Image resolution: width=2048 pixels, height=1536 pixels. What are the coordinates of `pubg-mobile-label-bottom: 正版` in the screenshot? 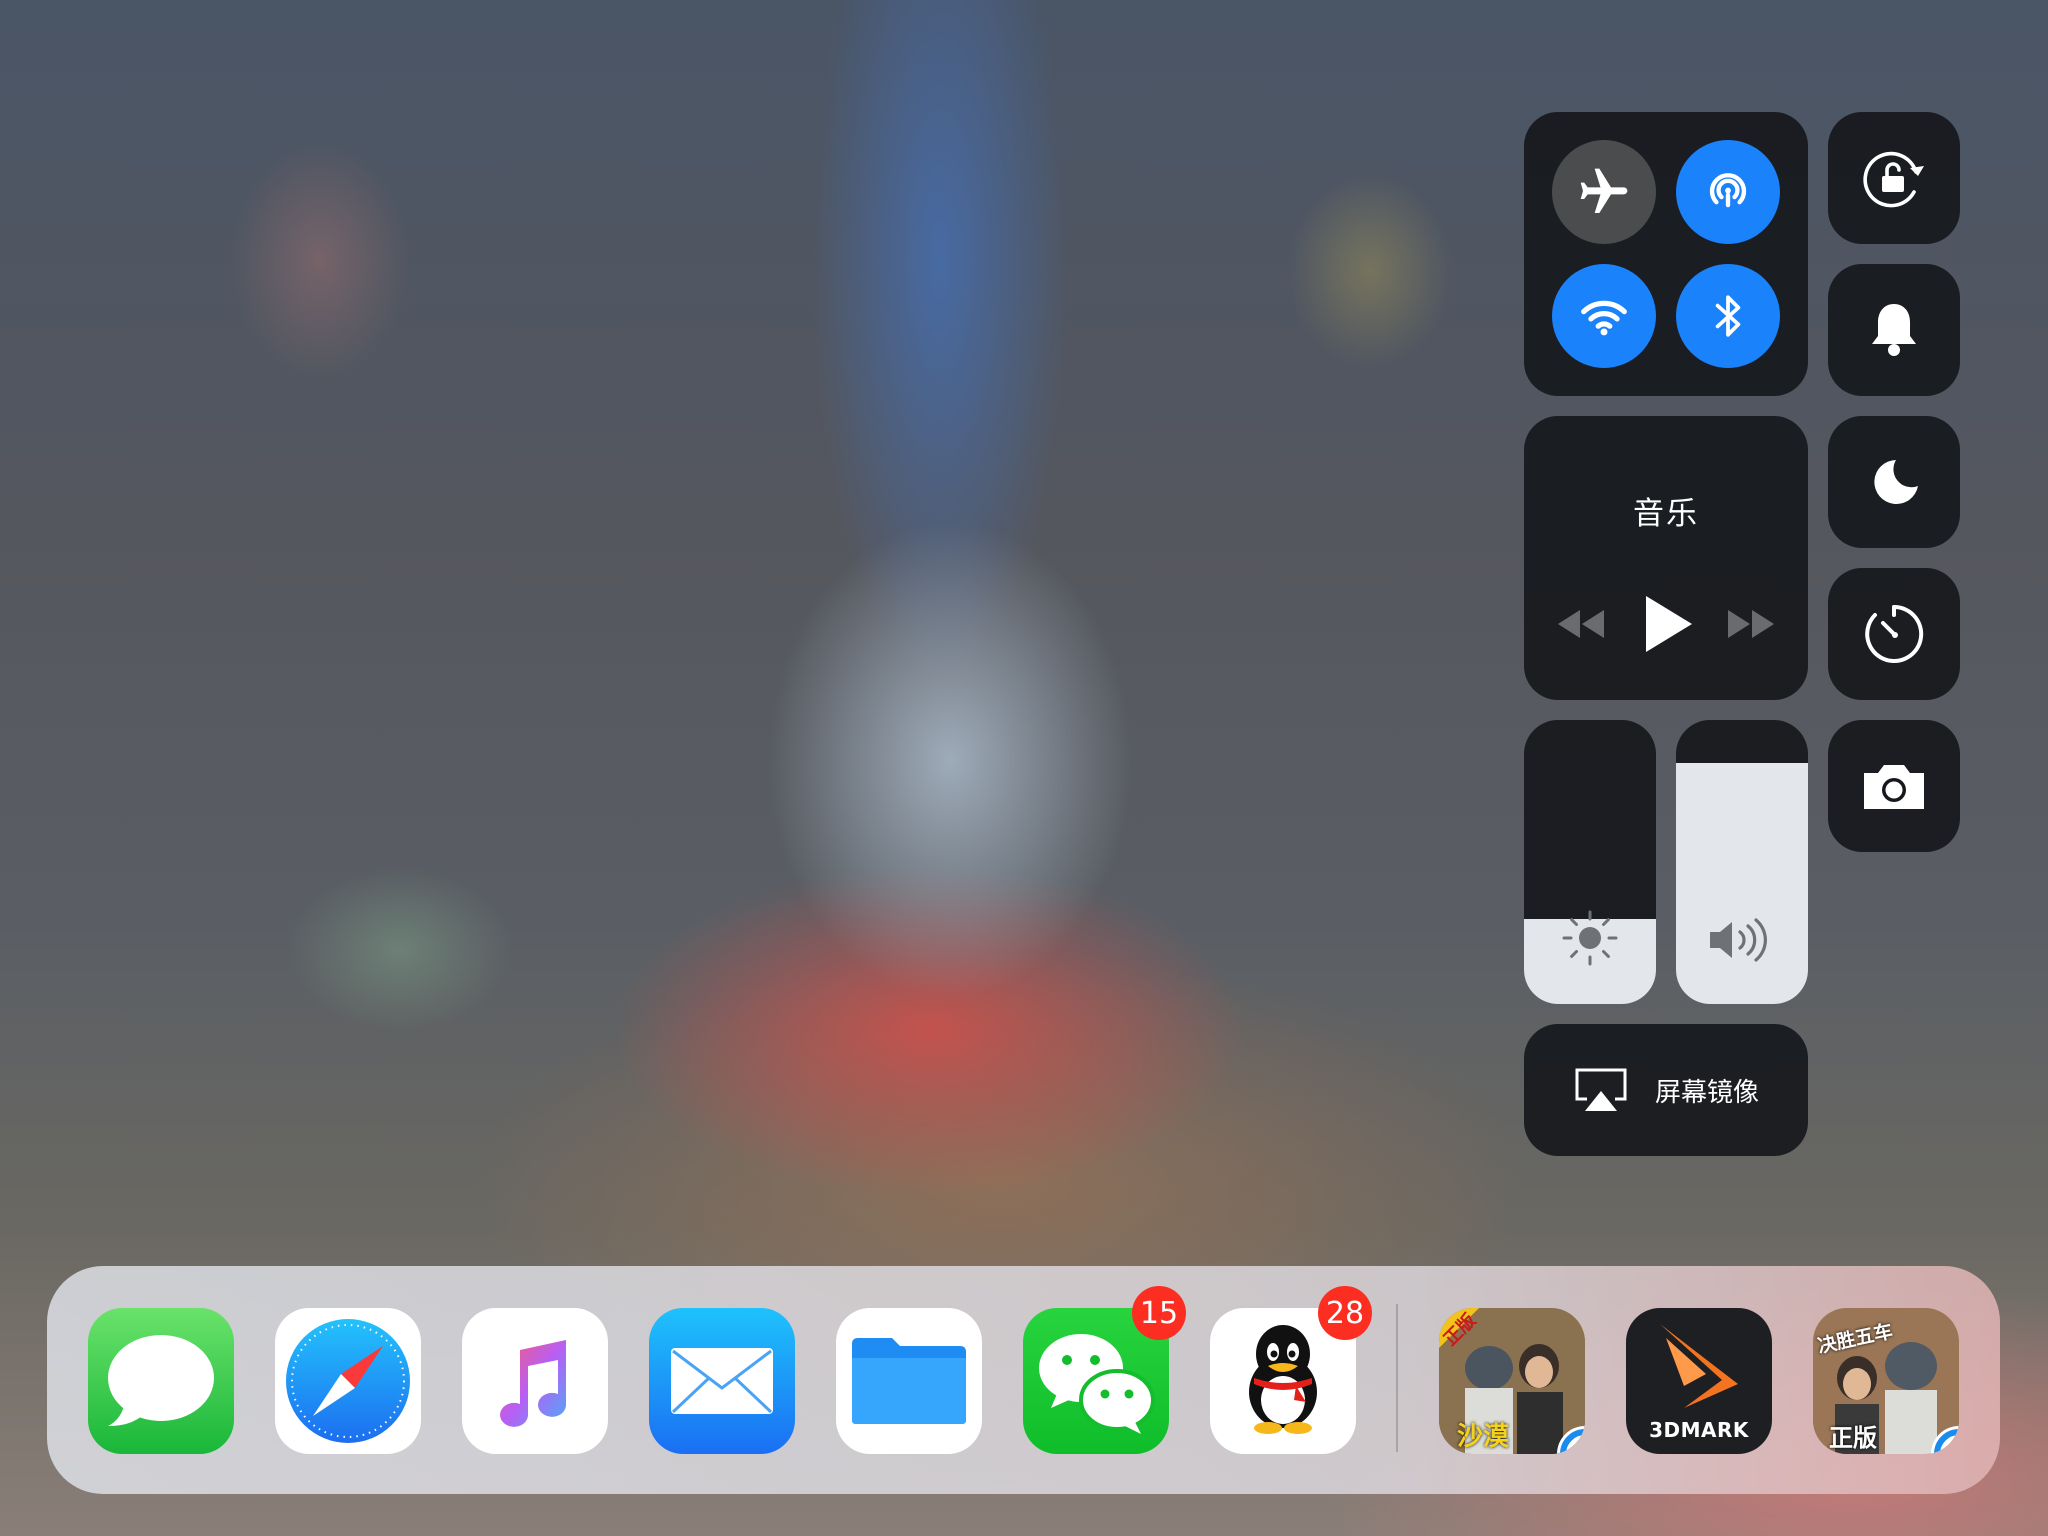 It's located at (1853, 1438).